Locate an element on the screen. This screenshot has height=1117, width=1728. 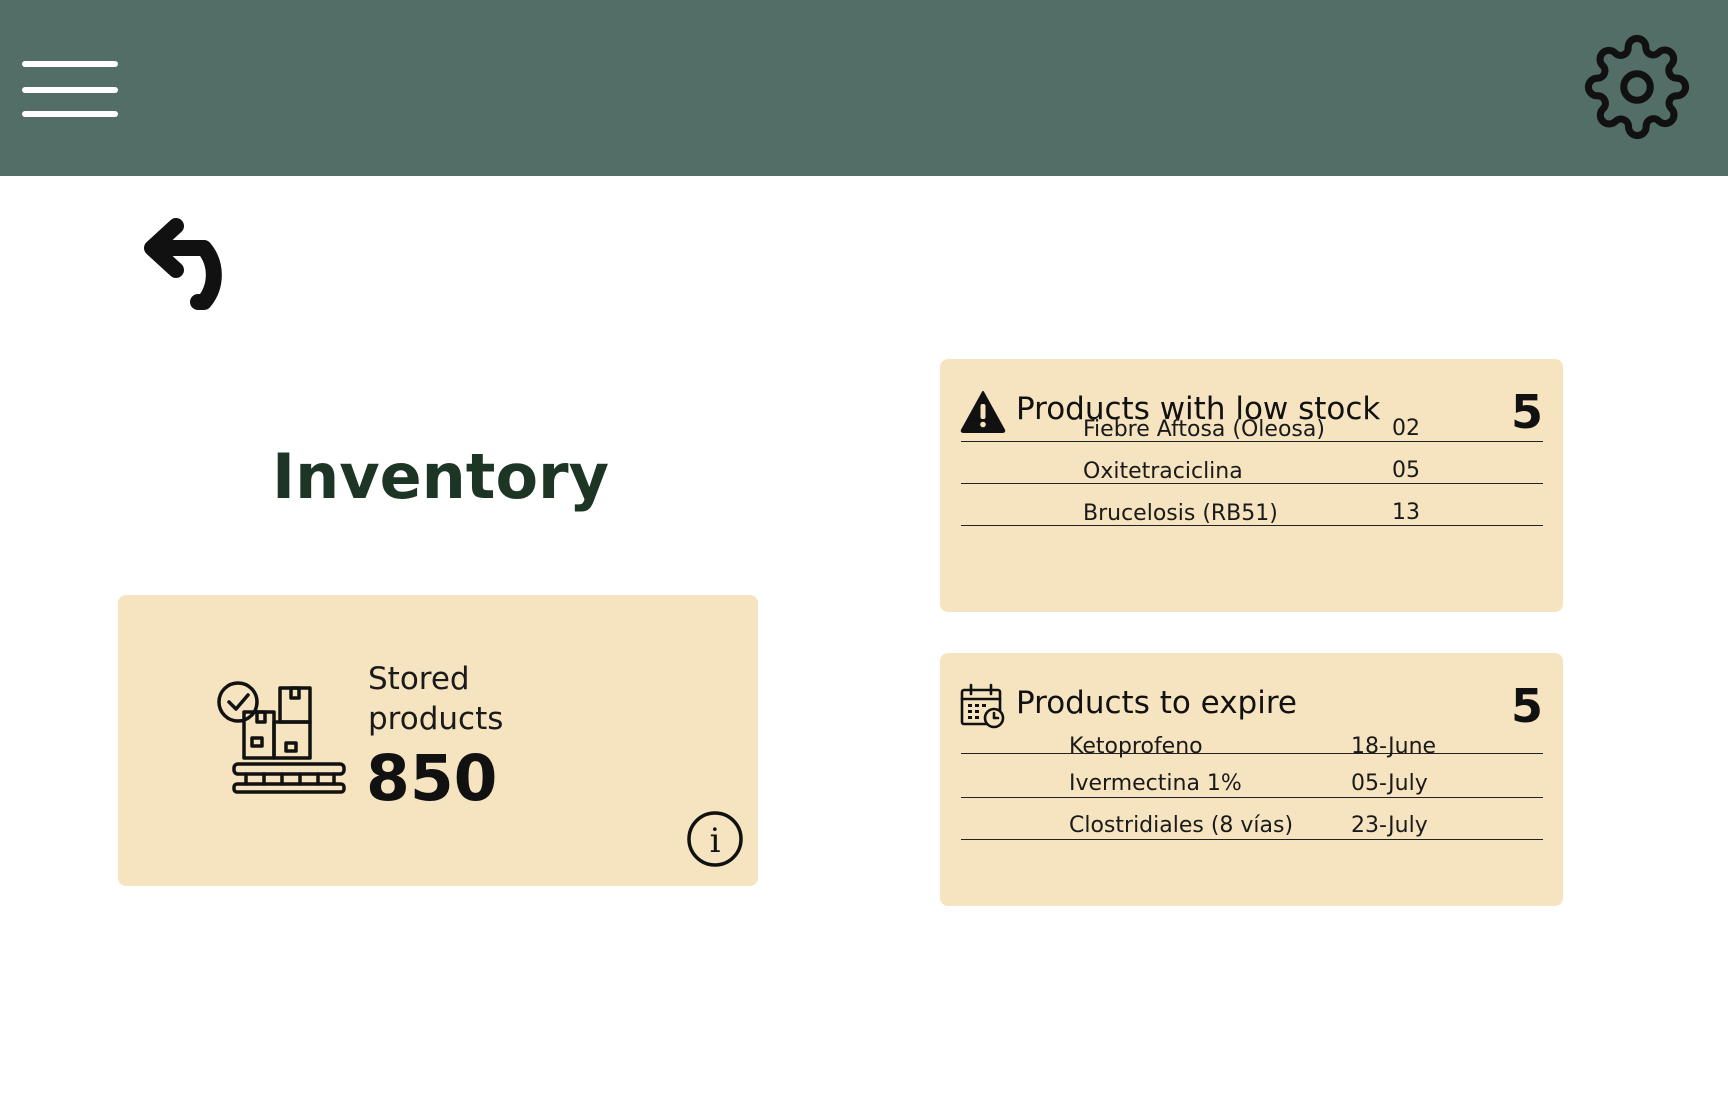
info-icon: i is located at coordinates (715, 839).